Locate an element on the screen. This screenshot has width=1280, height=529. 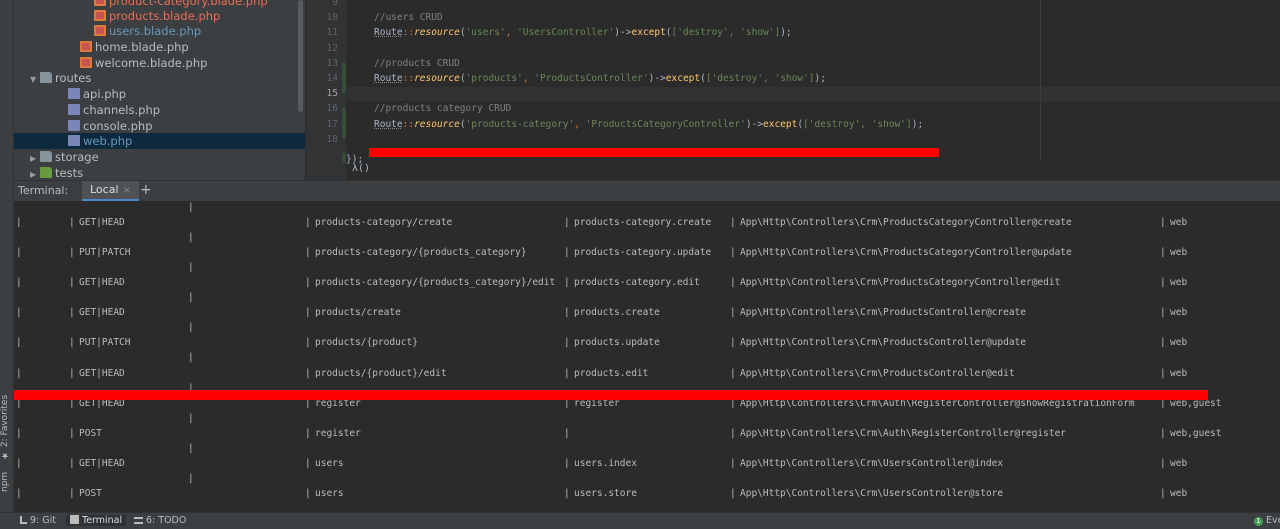
close-icon: × is located at coordinates (127, 190).